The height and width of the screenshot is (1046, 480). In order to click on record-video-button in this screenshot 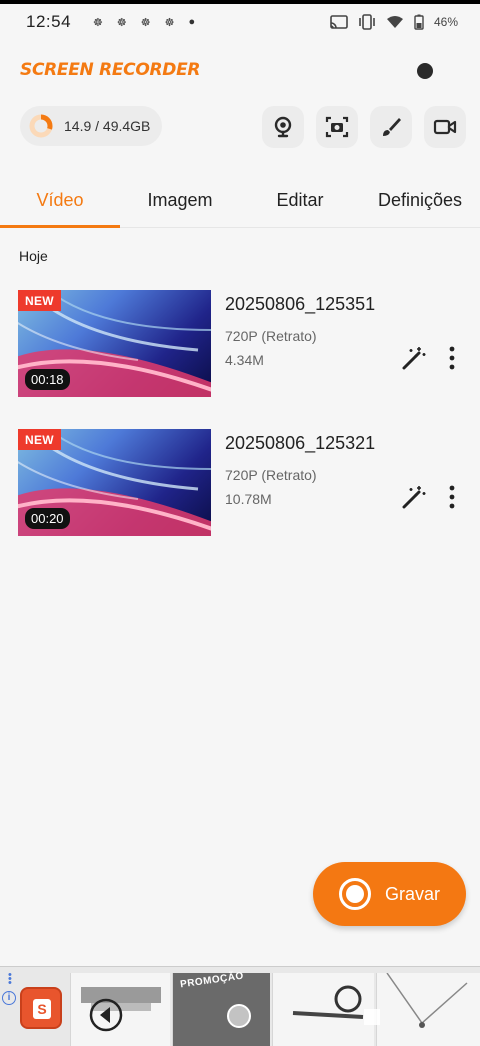, I will do `click(445, 127)`.